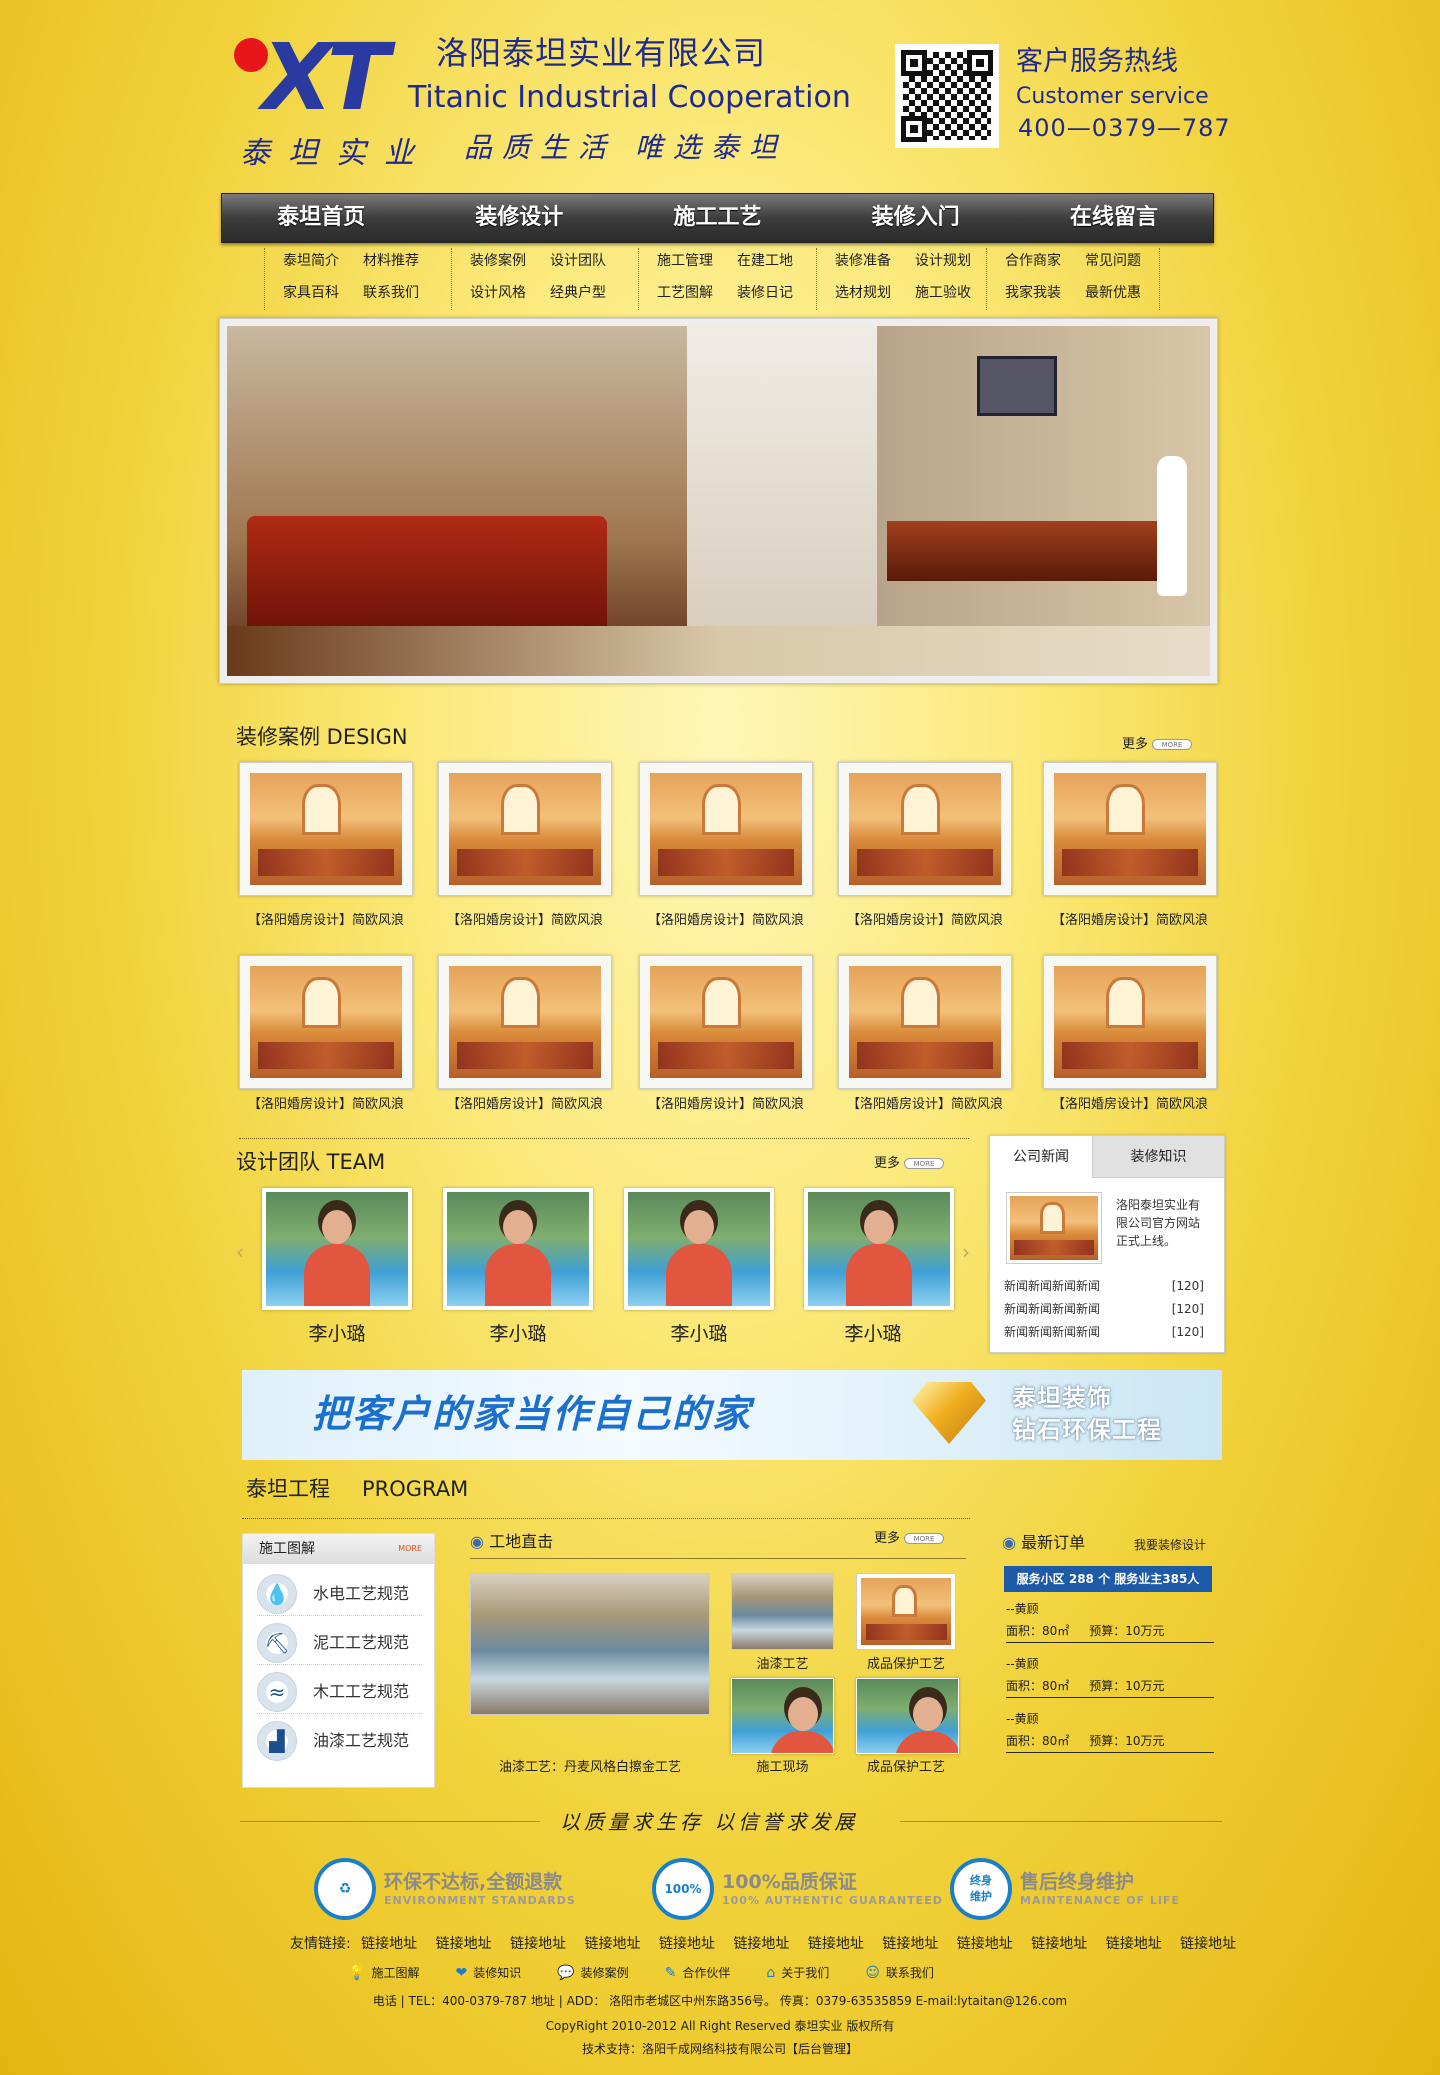 This screenshot has height=2075, width=1440. What do you see at coordinates (698, 1973) in the screenshot?
I see `footer-nav-item: ✎ 合作伙伴` at bounding box center [698, 1973].